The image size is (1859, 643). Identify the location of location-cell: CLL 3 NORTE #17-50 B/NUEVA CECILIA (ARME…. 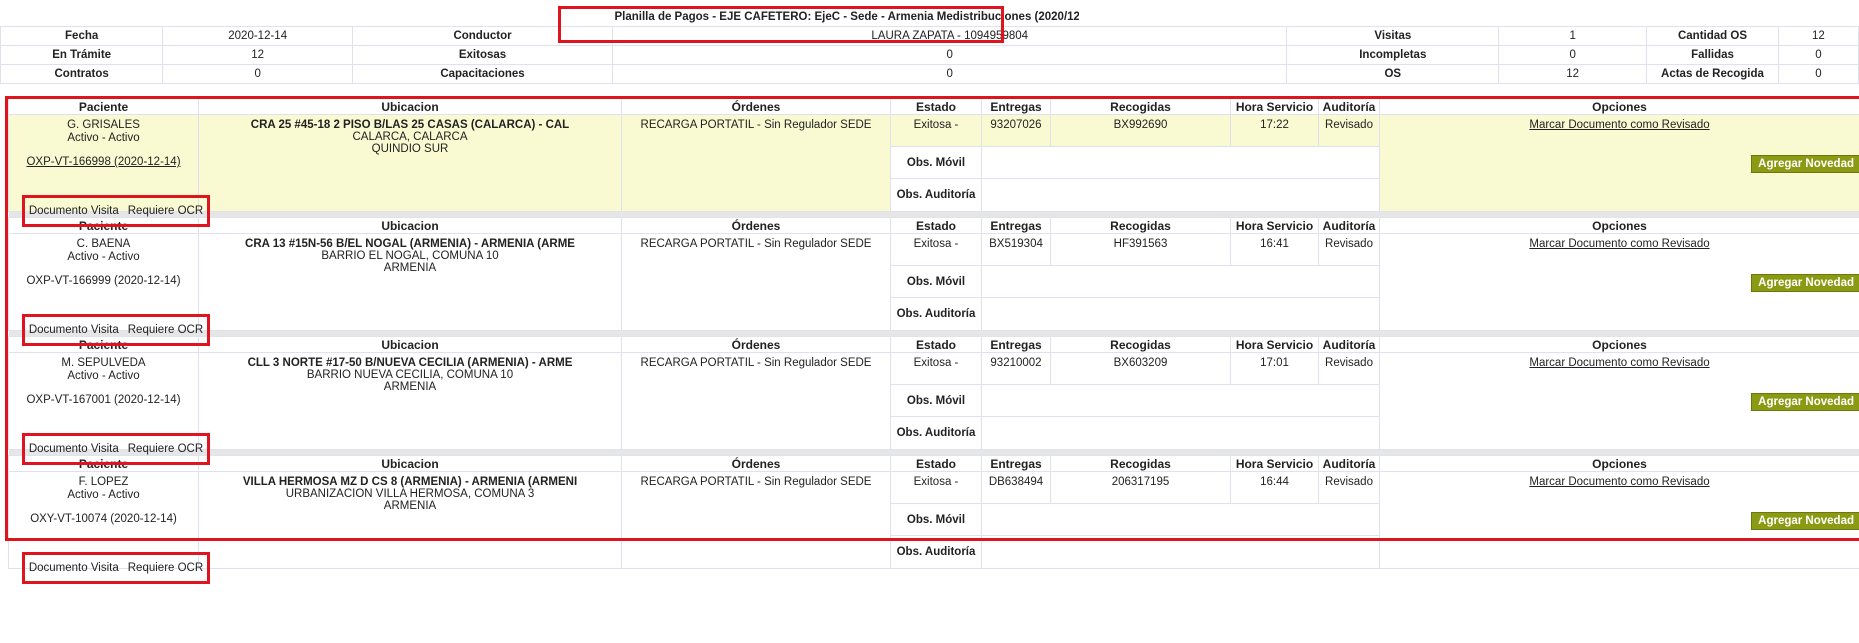
(410, 401).